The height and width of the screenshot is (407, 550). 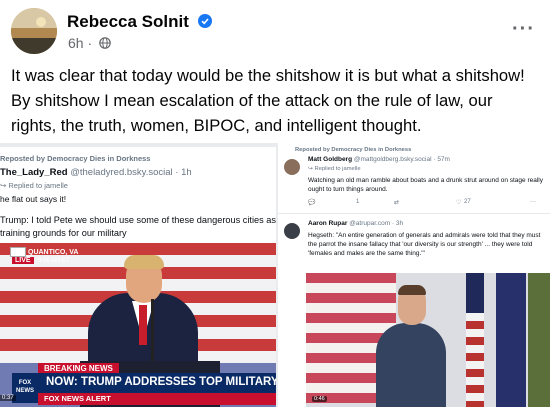 I want to click on navy-flag, so click(x=511, y=340).